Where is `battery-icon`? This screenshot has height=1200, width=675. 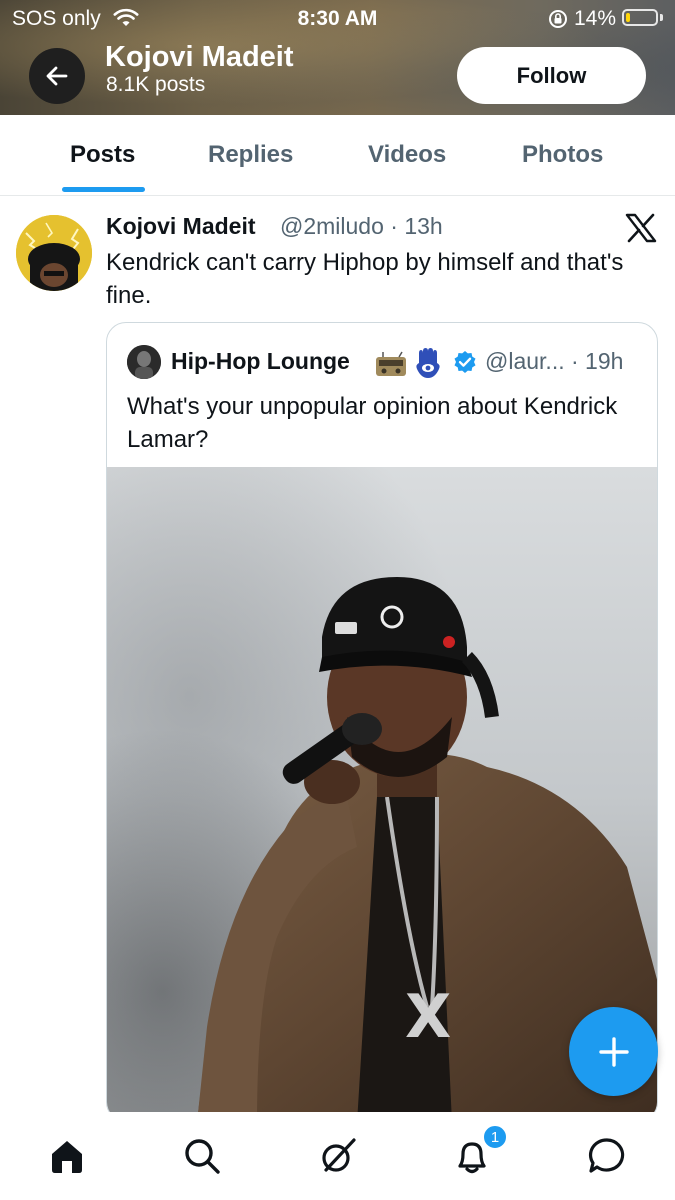
battery-icon is located at coordinates (640, 17).